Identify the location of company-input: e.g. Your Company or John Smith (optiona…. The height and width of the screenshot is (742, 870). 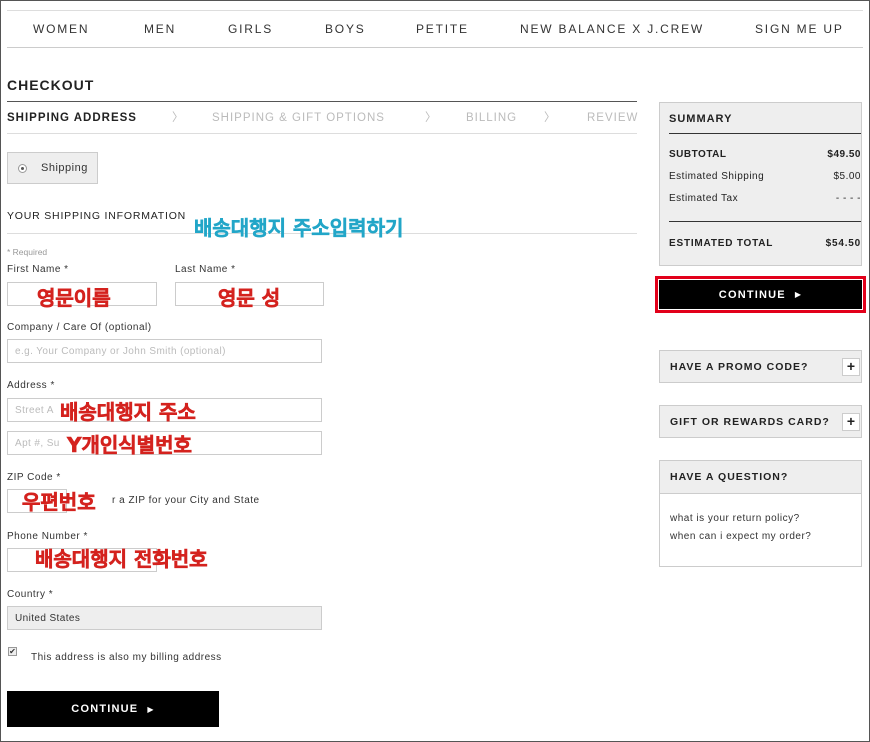
(164, 351).